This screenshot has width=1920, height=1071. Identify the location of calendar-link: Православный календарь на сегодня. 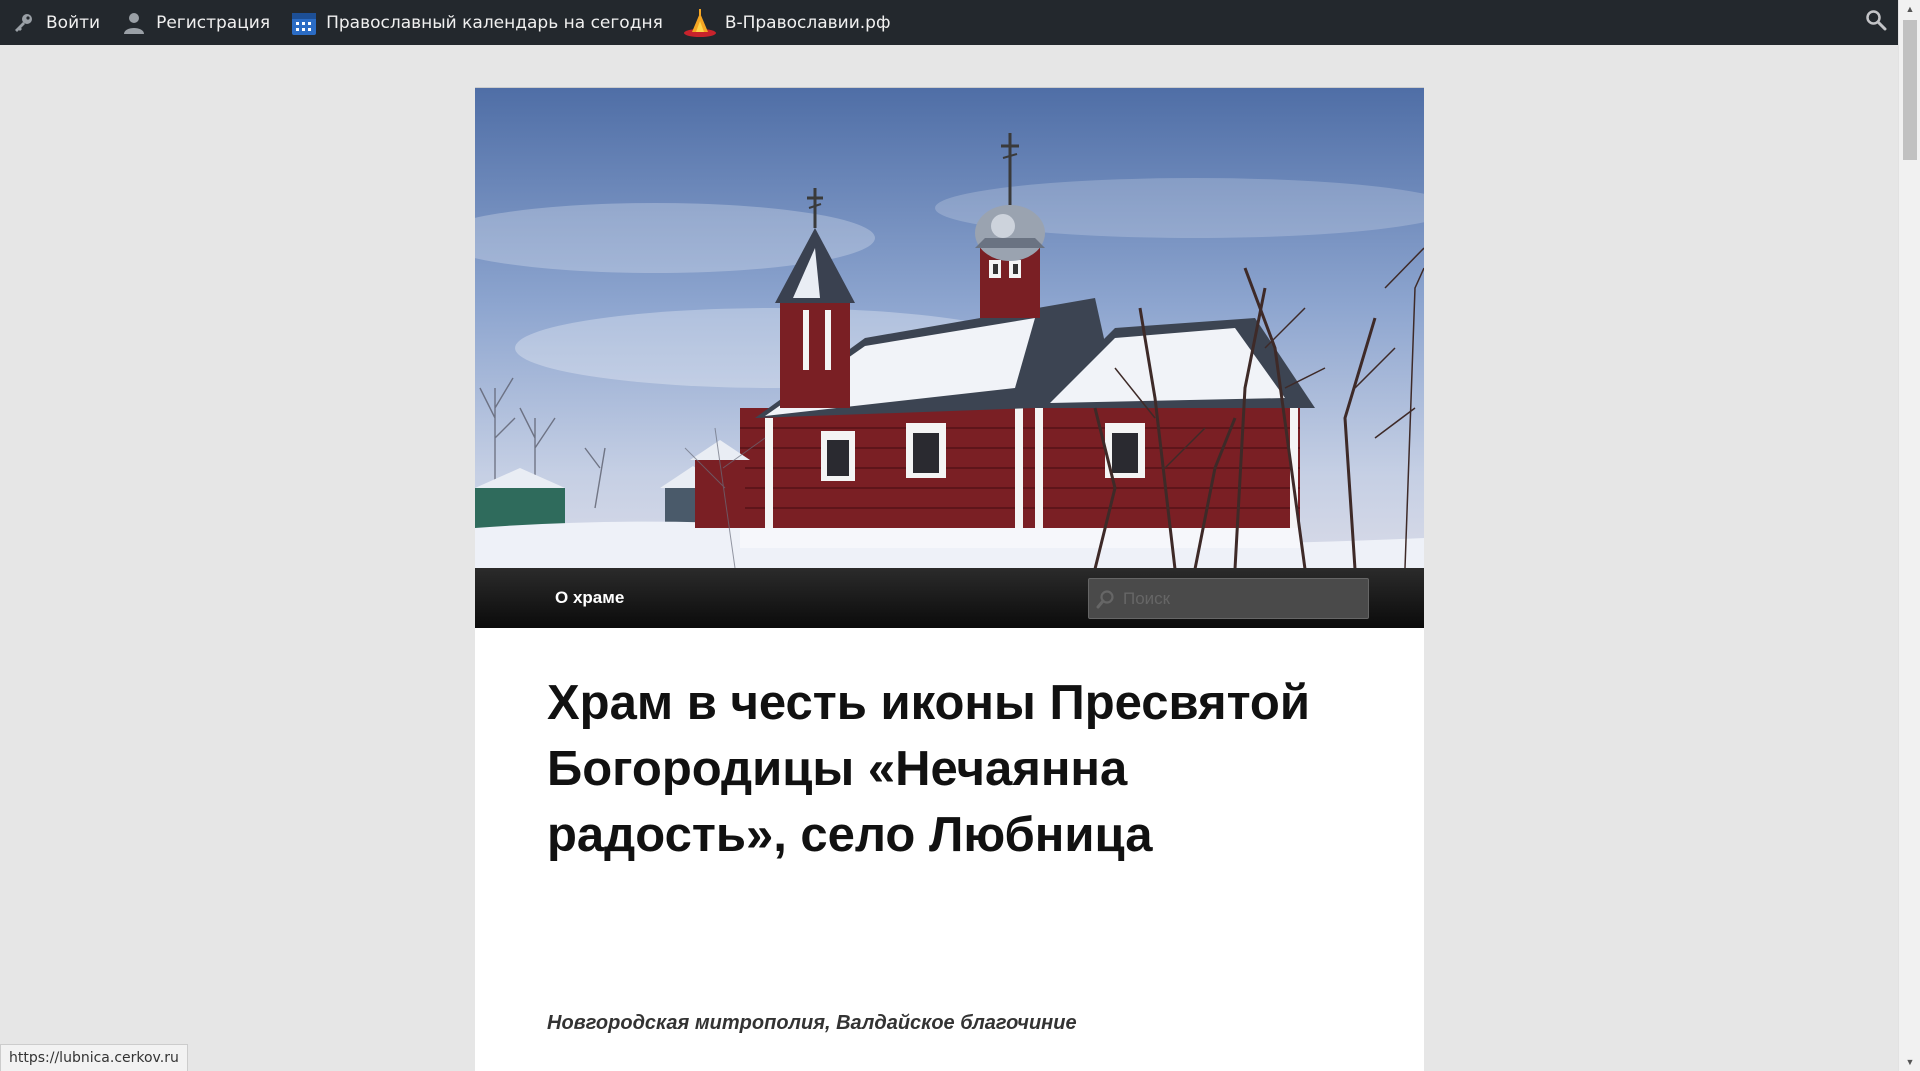
(476, 22).